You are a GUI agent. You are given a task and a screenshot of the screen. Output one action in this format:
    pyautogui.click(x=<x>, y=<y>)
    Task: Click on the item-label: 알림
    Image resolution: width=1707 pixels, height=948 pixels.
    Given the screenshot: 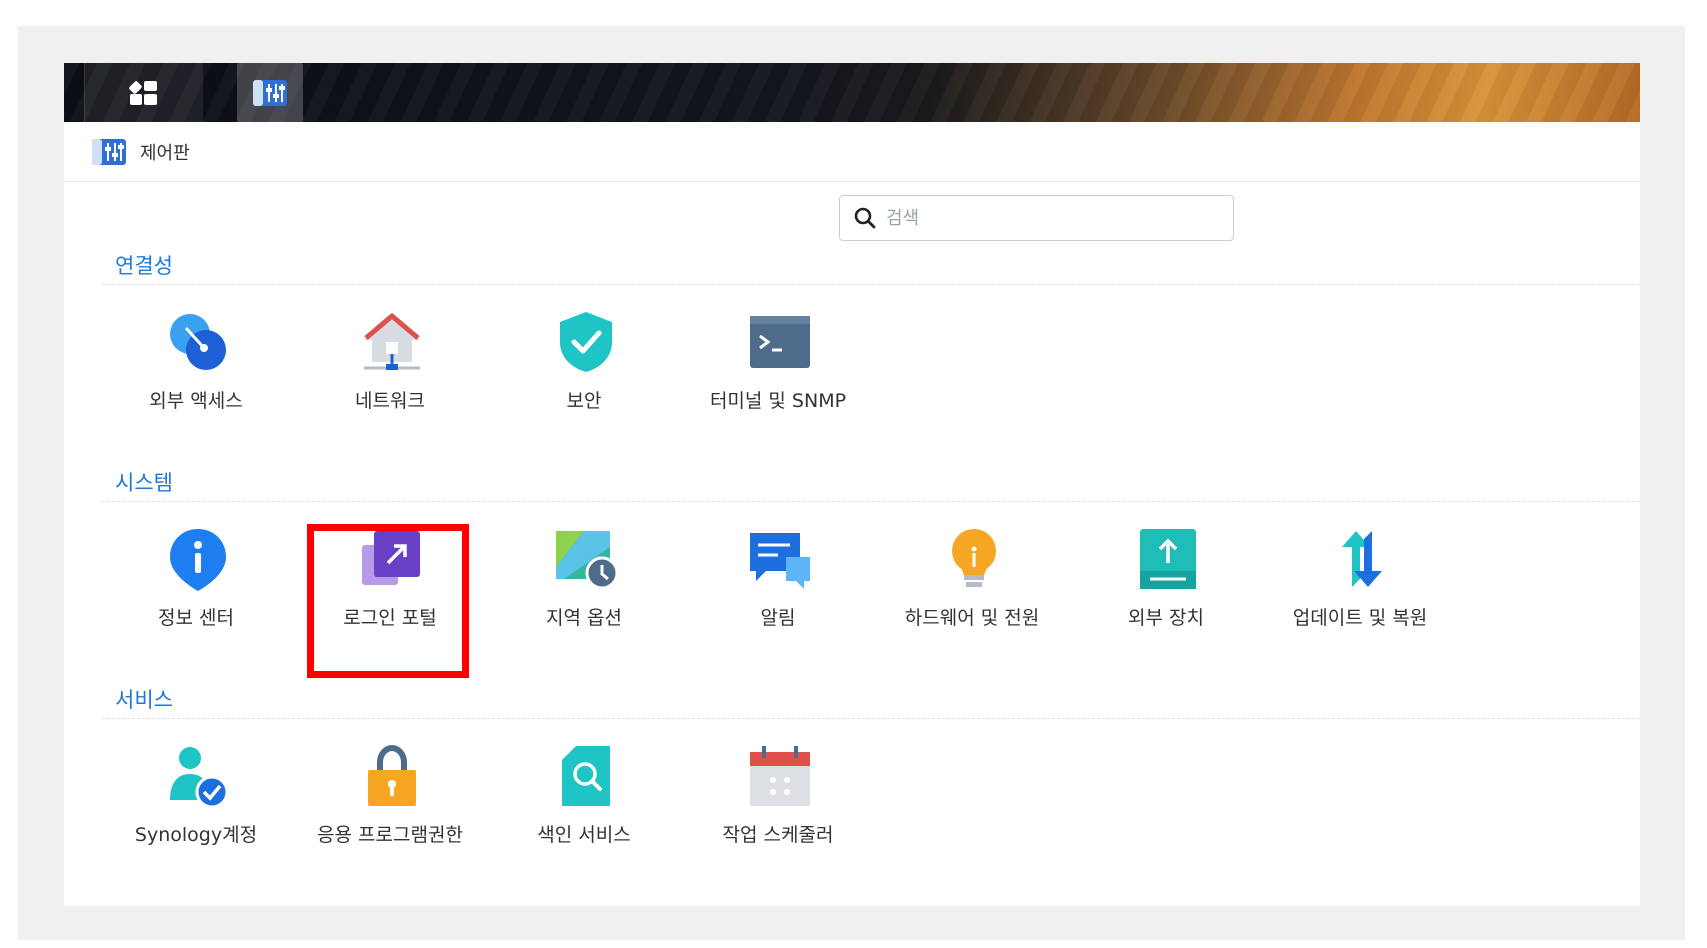 What is the action you would take?
    pyautogui.click(x=778, y=618)
    